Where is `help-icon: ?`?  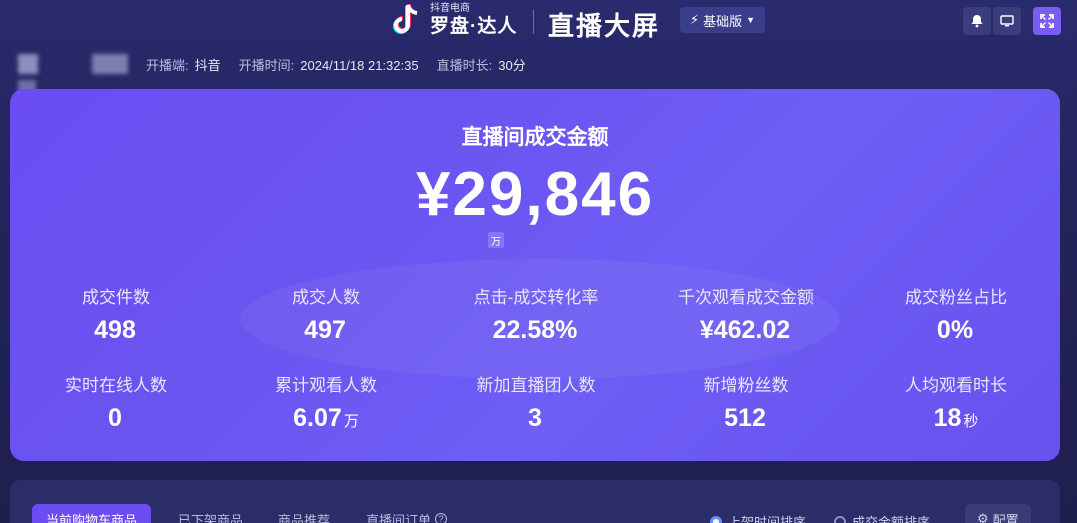
help-icon: ? is located at coordinates (441, 518).